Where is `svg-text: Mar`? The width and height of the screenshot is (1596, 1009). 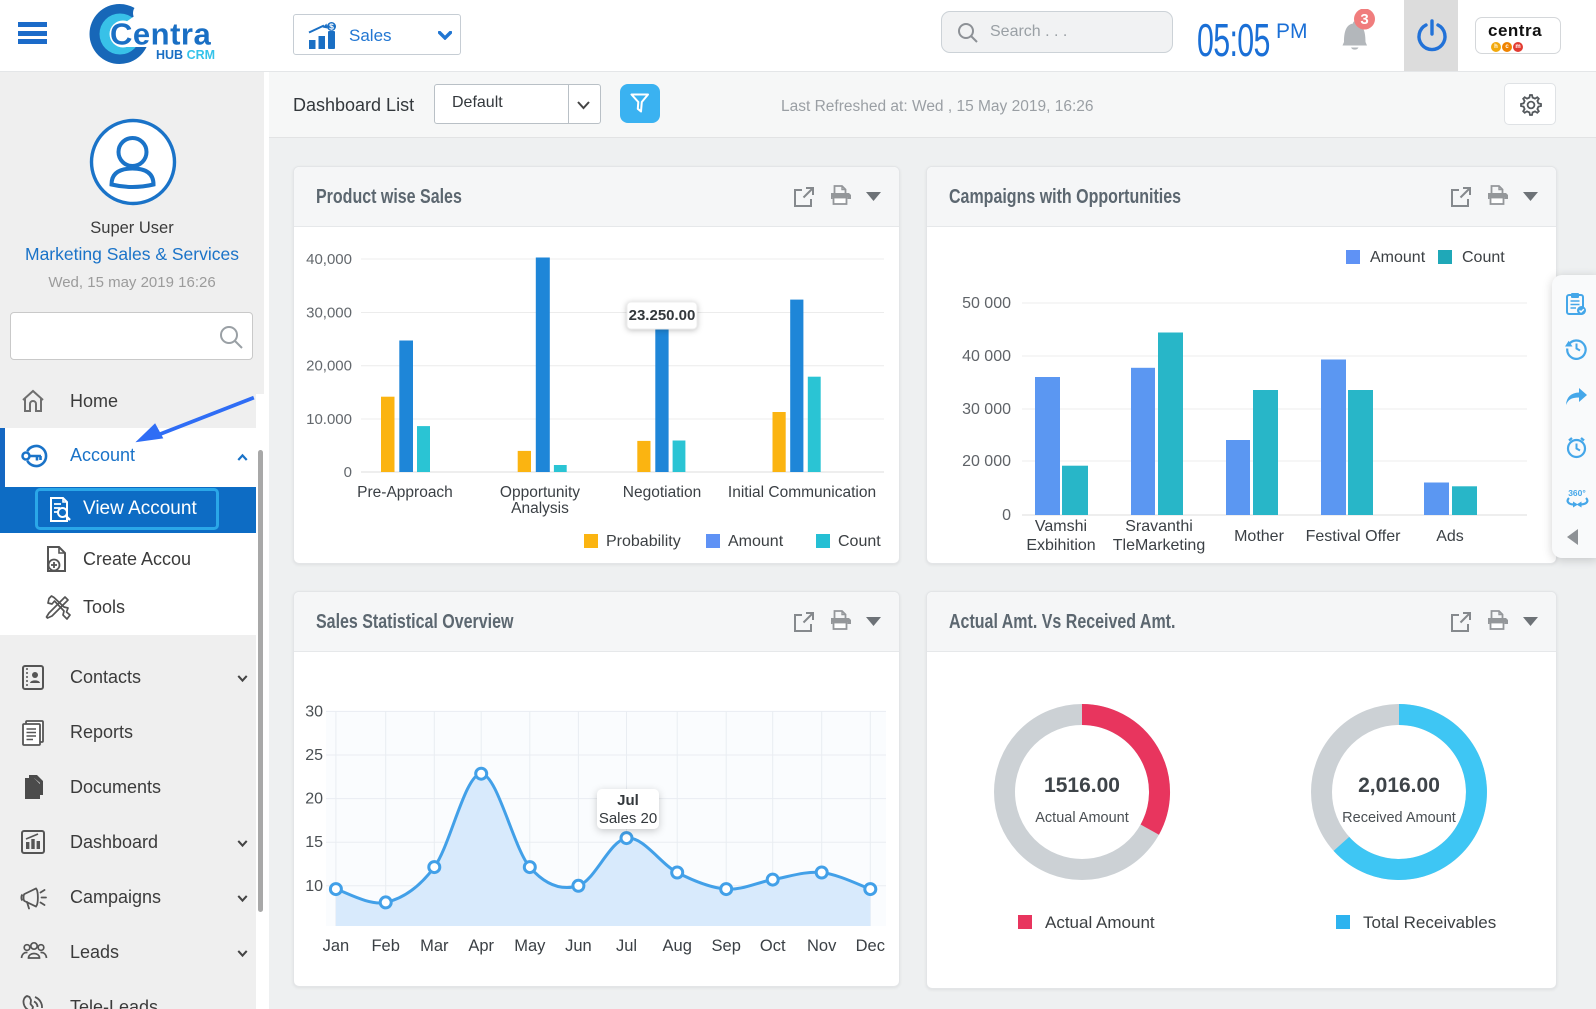
svg-text: Mar is located at coordinates (434, 946).